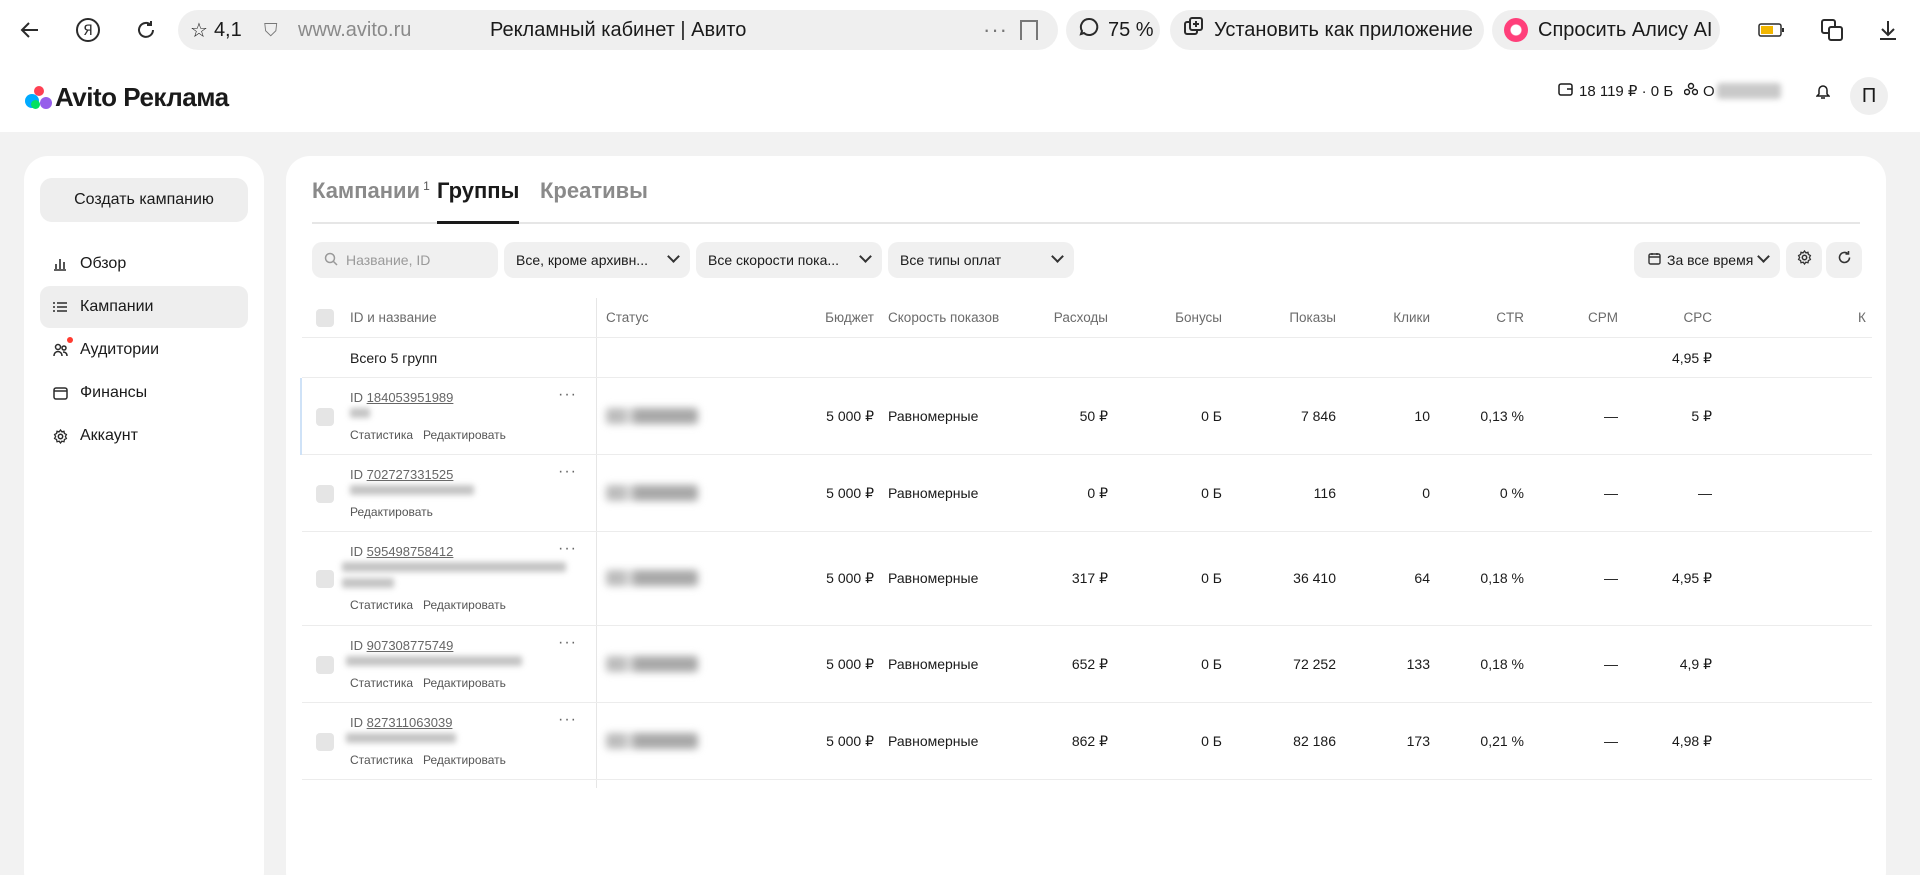 Image resolution: width=1920 pixels, height=875 pixels. I want to click on col-status: Статус, so click(627, 317).